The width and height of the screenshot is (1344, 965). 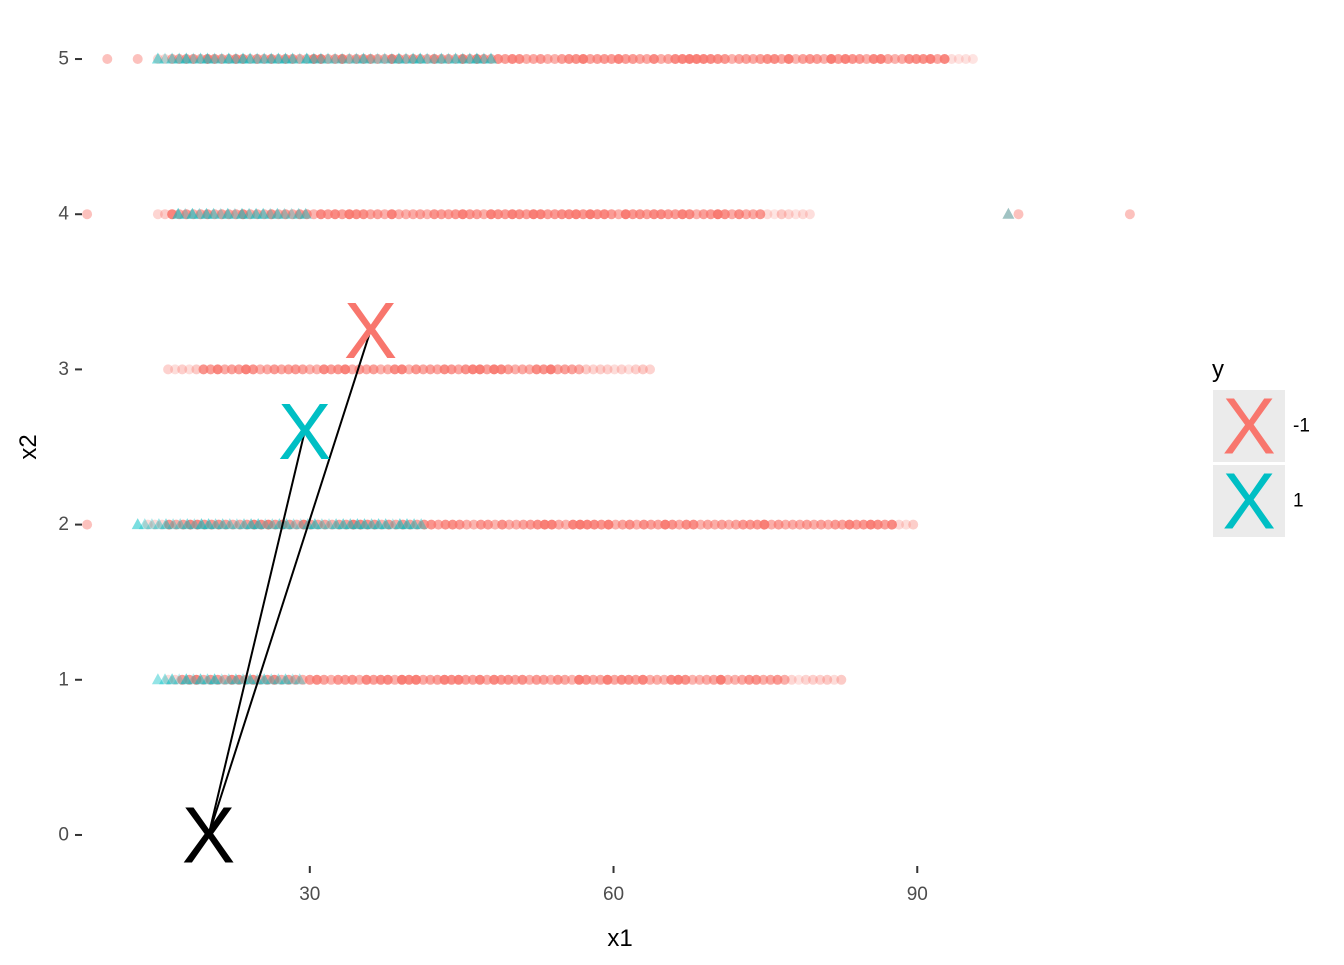 What do you see at coordinates (63, 834) in the screenshot?
I see `y-tick-label: 0` at bounding box center [63, 834].